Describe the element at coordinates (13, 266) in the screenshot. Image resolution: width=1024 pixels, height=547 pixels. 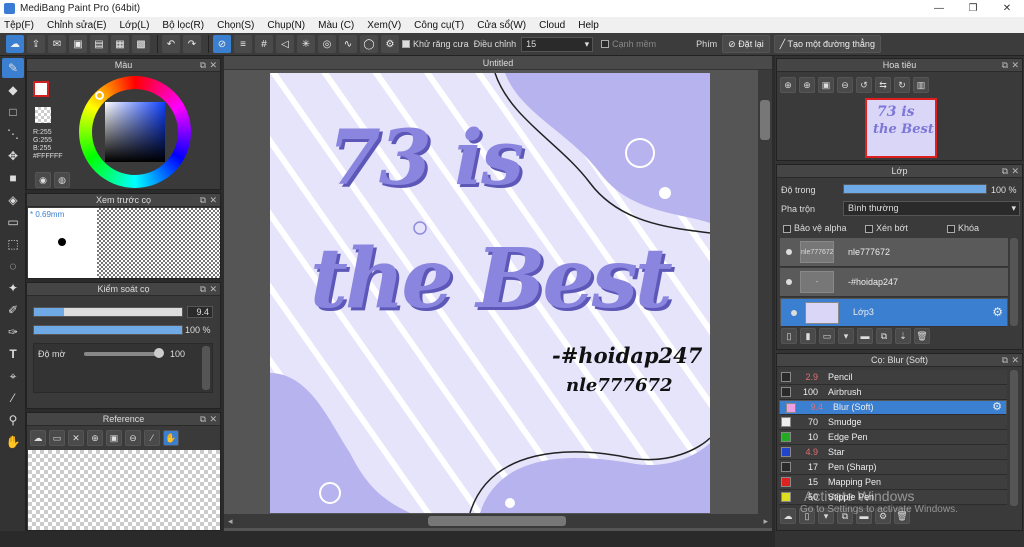
I see `lasso-tool-icon: ◌` at that location.